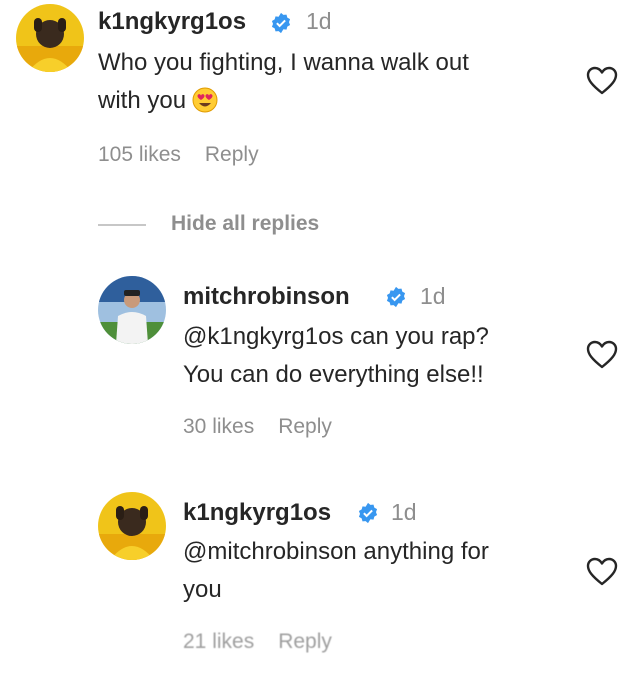 This screenshot has width=634, height=680. I want to click on reply-text-line-1: @k1ngkyrg1os can you rap?, so click(336, 336).